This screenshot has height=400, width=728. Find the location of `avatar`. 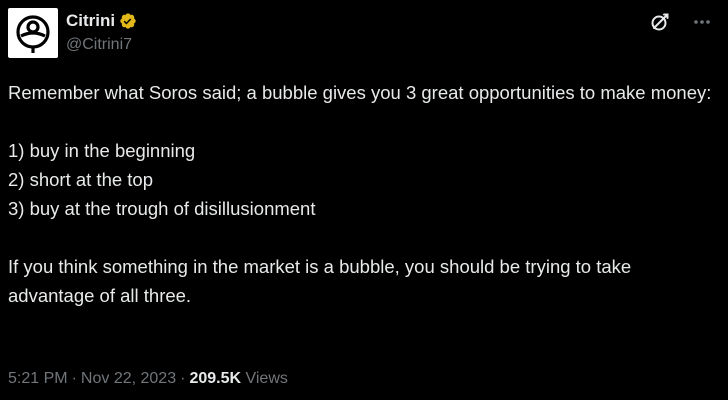

avatar is located at coordinates (33, 33).